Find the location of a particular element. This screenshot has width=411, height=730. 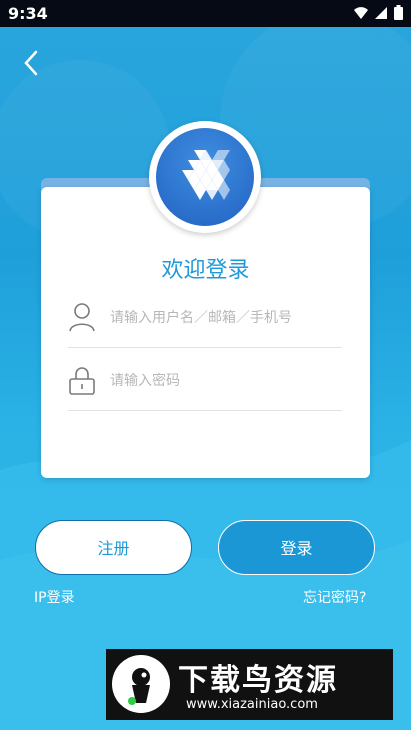

ip-login-link: IP登录 is located at coordinates (54, 597).